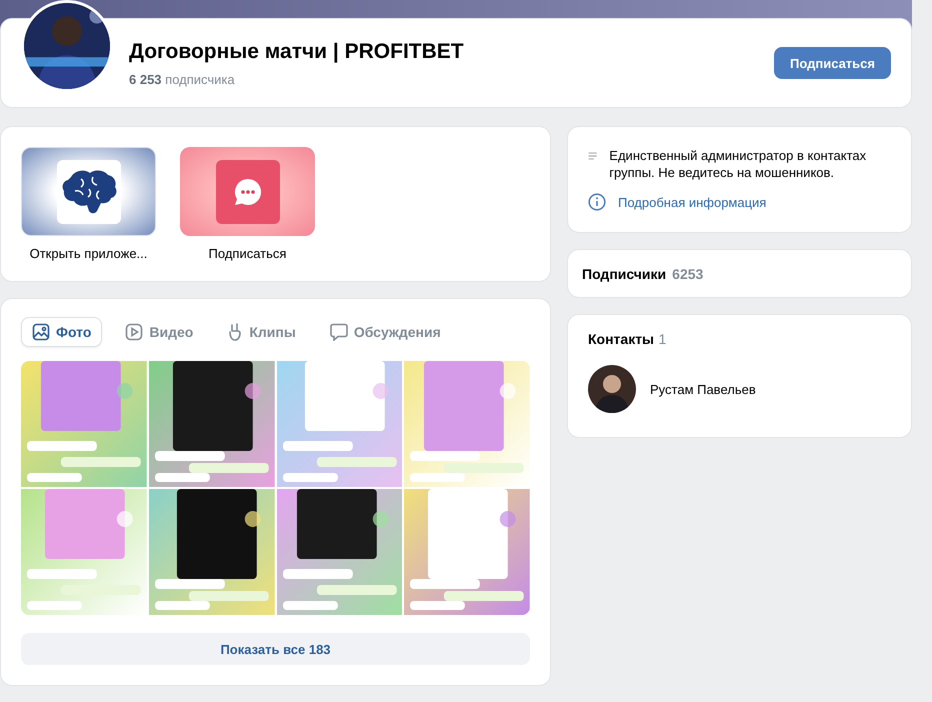  I want to click on subscribe-button: Подписаться, so click(832, 63).